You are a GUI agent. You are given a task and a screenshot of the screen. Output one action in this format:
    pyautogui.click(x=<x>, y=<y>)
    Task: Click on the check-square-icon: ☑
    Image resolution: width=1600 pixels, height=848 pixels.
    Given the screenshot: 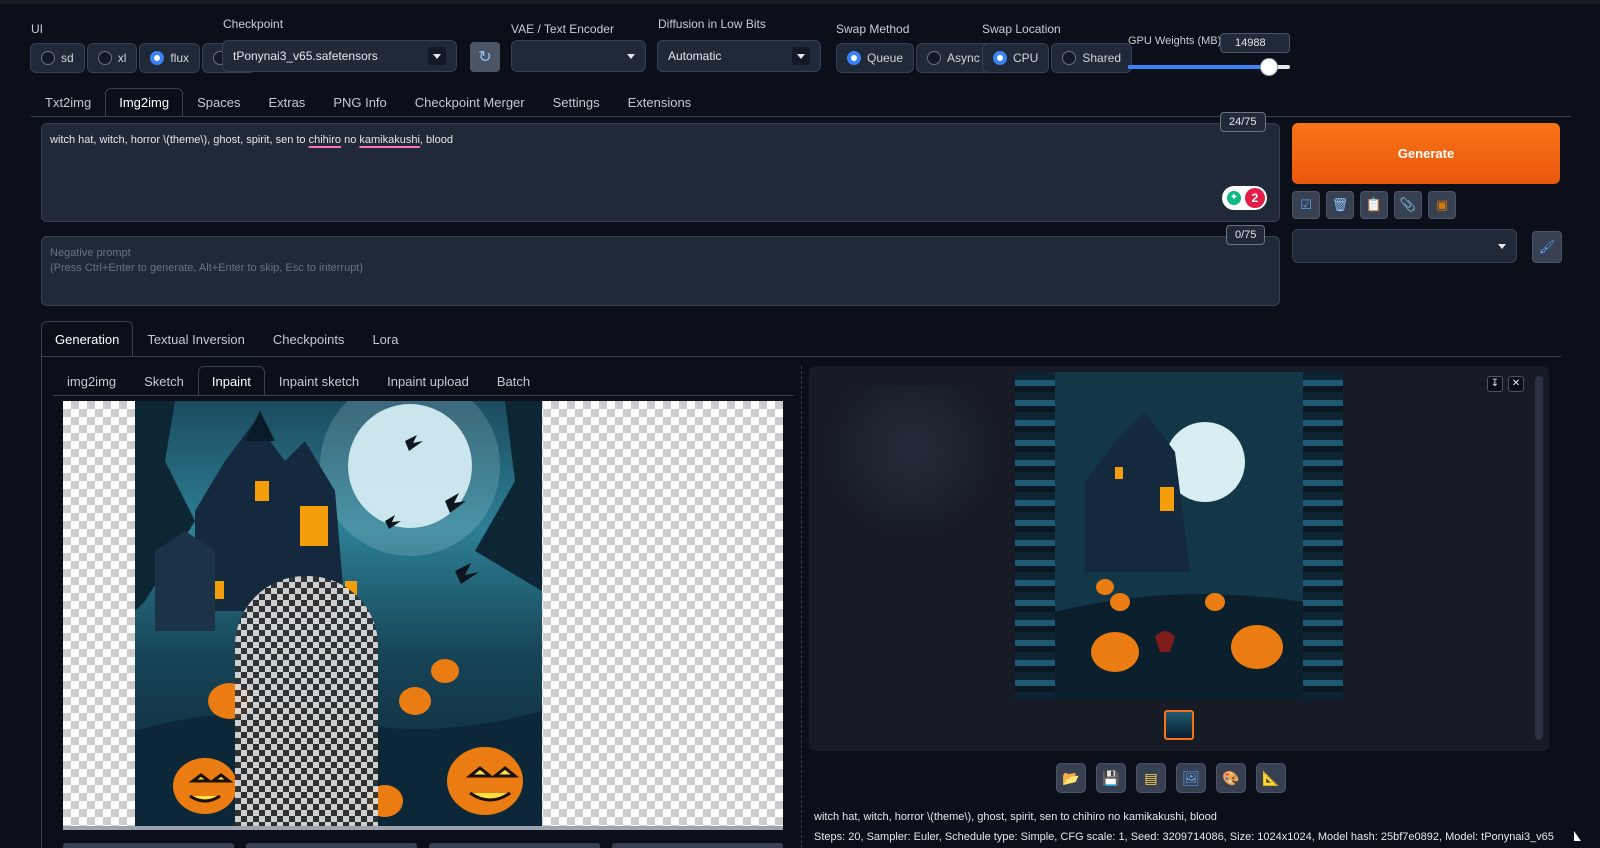 What is the action you would take?
    pyautogui.click(x=1306, y=205)
    